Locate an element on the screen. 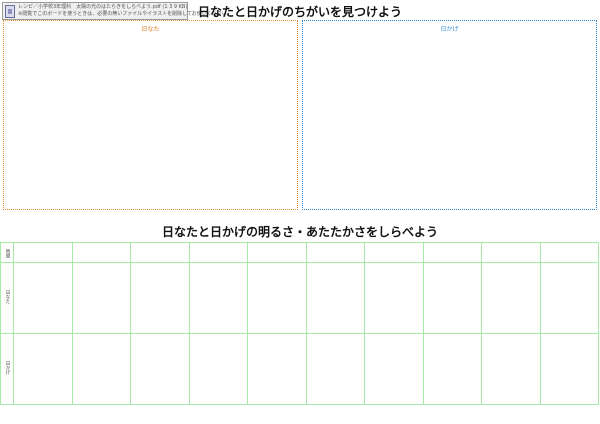 Image resolution: width=600 pixels, height=424 pixels. row-header-time: 時間 is located at coordinates (7, 252).